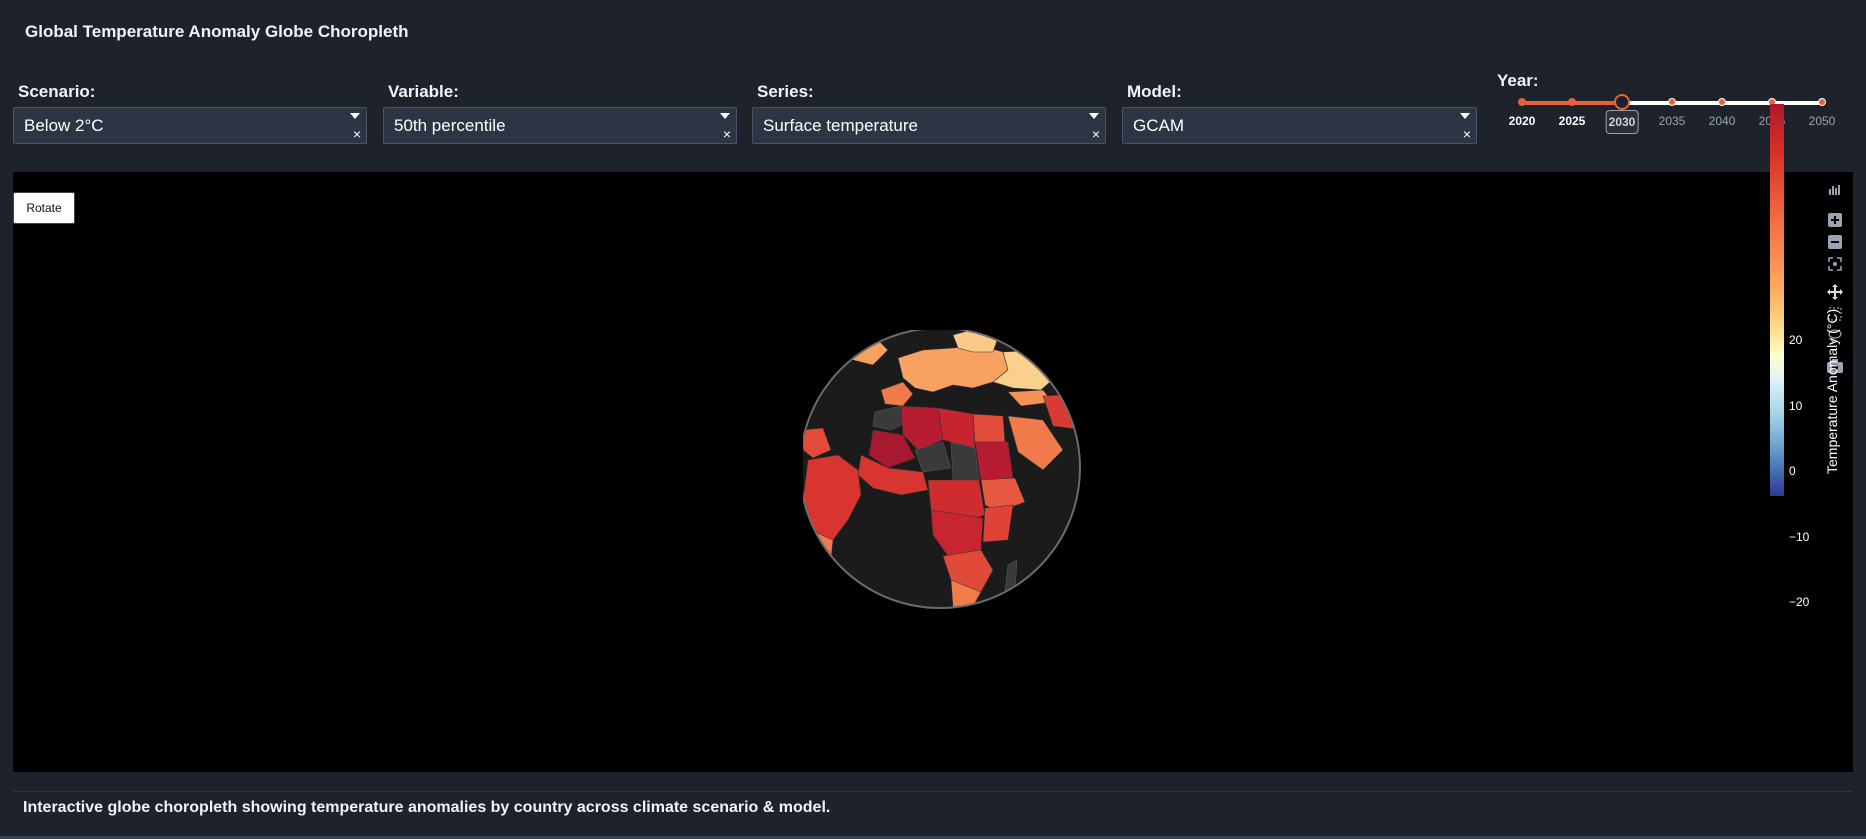 The image size is (1866, 839). Describe the element at coordinates (423, 91) in the screenshot. I see `variable-label: Variable:` at that location.